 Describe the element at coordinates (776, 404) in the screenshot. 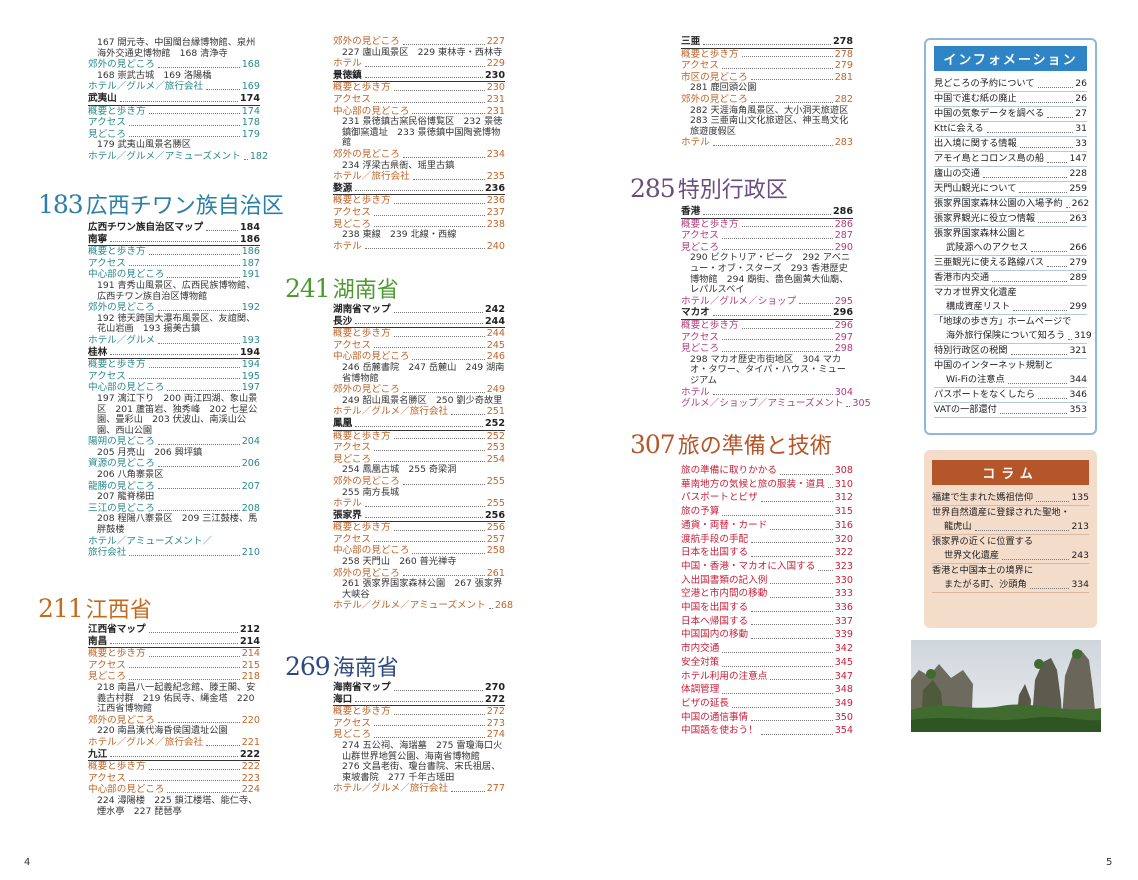

I see `toc-entry: グルメ／ショップ／アミューズメント 305` at that location.